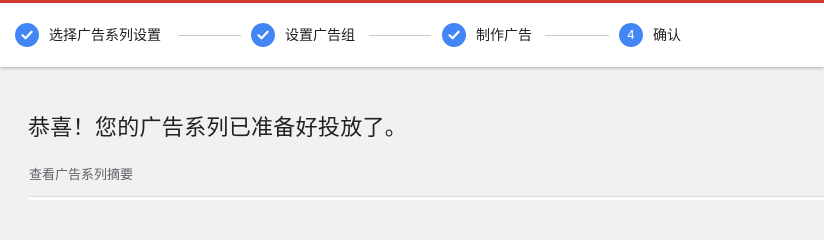  I want to click on summary-caption: 查看广告系列摘要, so click(81, 175).